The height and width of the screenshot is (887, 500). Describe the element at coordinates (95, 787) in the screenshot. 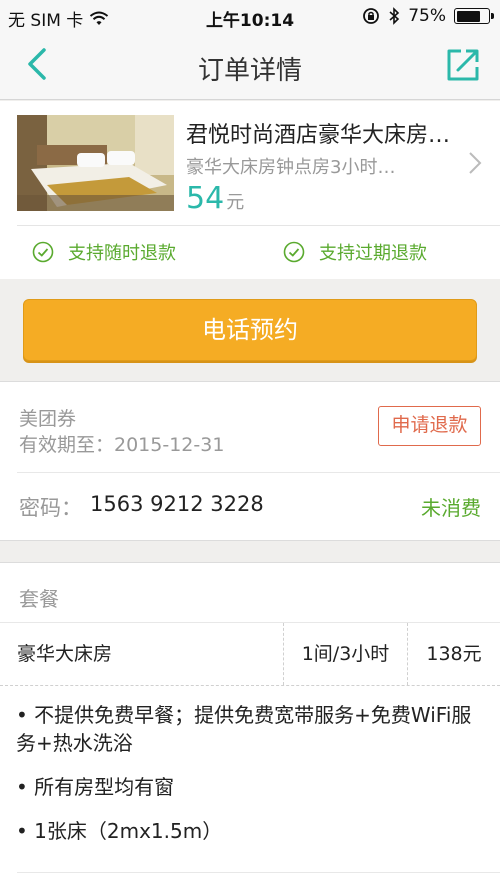

I see `package-note: • 所有房型均有窗` at that location.